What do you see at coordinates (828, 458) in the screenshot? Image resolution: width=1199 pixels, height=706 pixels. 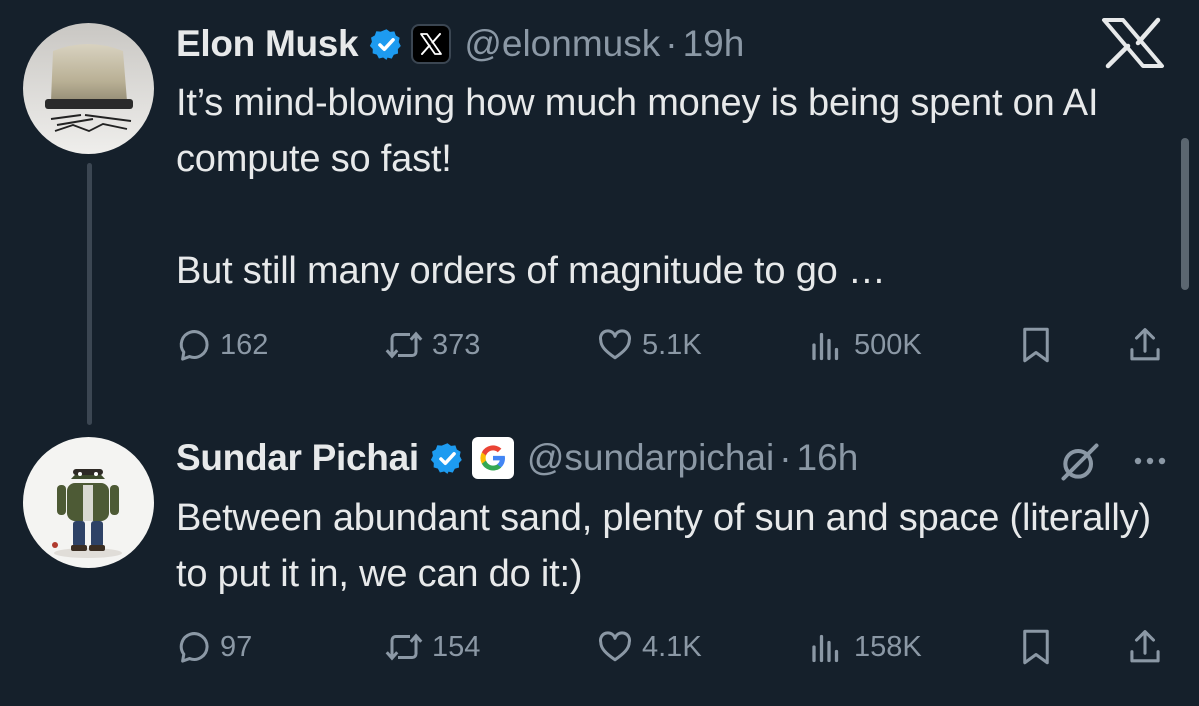 I see `tweet-timestamp: 16h` at bounding box center [828, 458].